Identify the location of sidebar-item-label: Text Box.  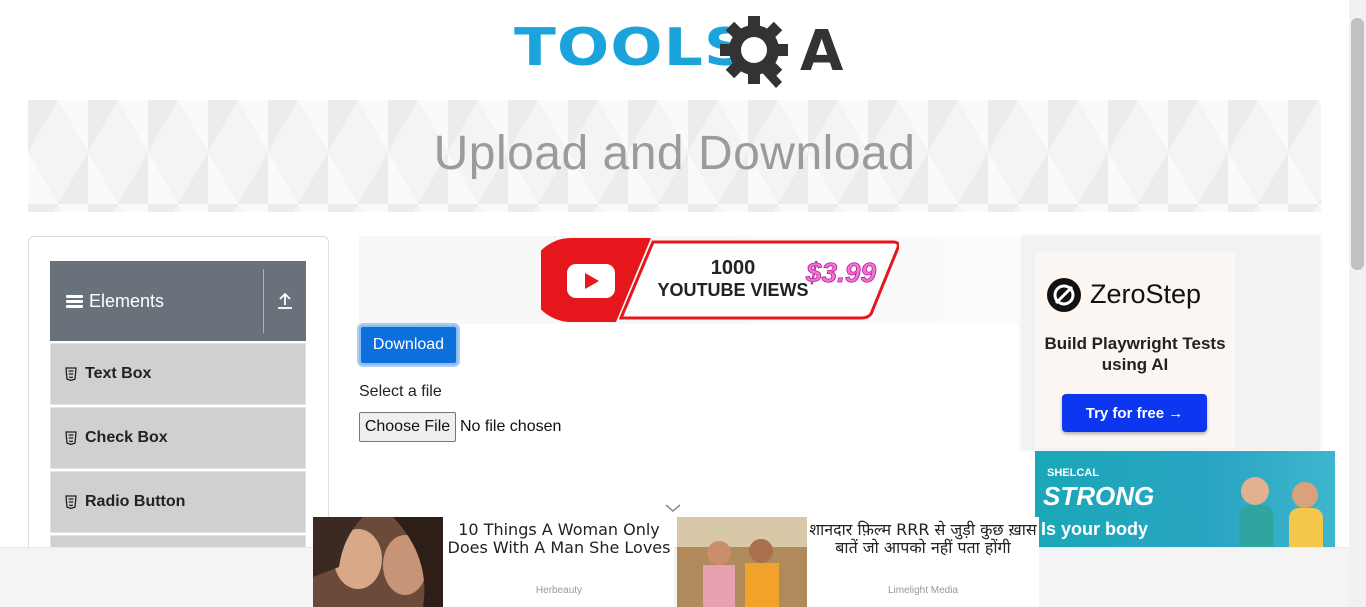
(118, 373).